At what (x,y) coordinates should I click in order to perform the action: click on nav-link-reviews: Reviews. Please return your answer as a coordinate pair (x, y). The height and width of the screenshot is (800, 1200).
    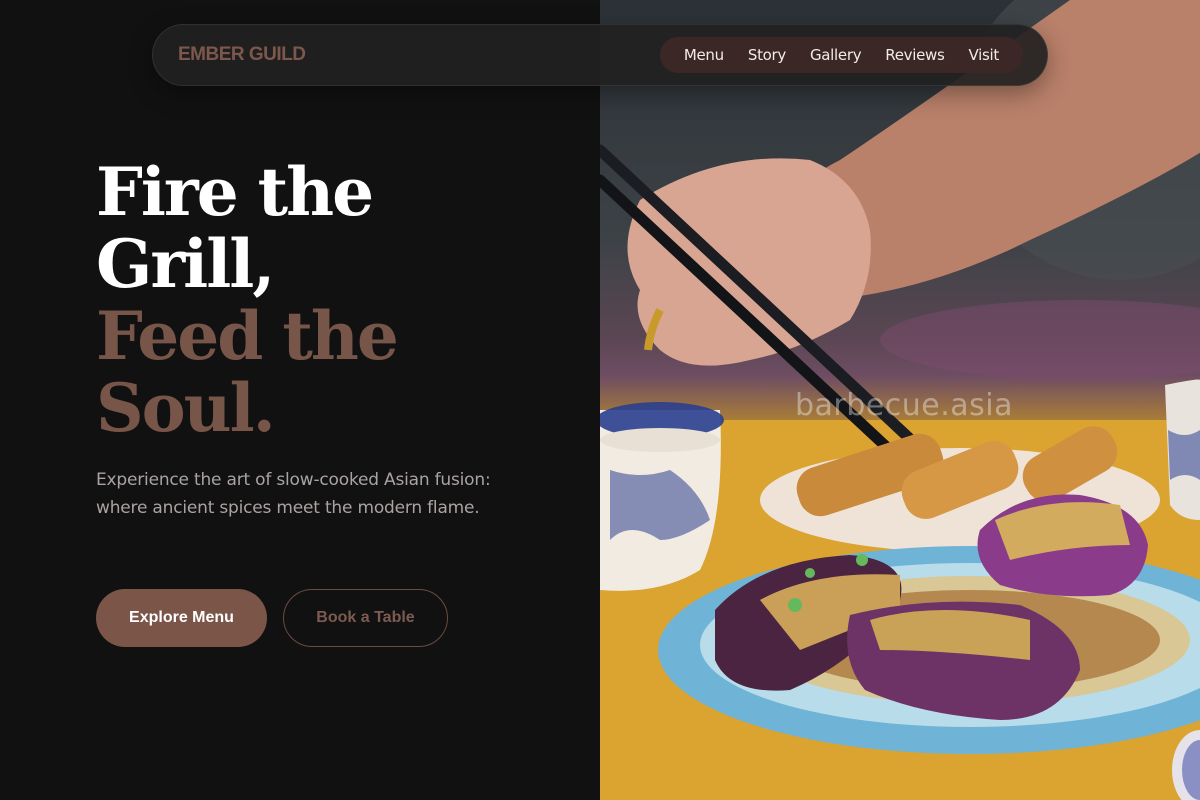
    Looking at the image, I should click on (914, 55).